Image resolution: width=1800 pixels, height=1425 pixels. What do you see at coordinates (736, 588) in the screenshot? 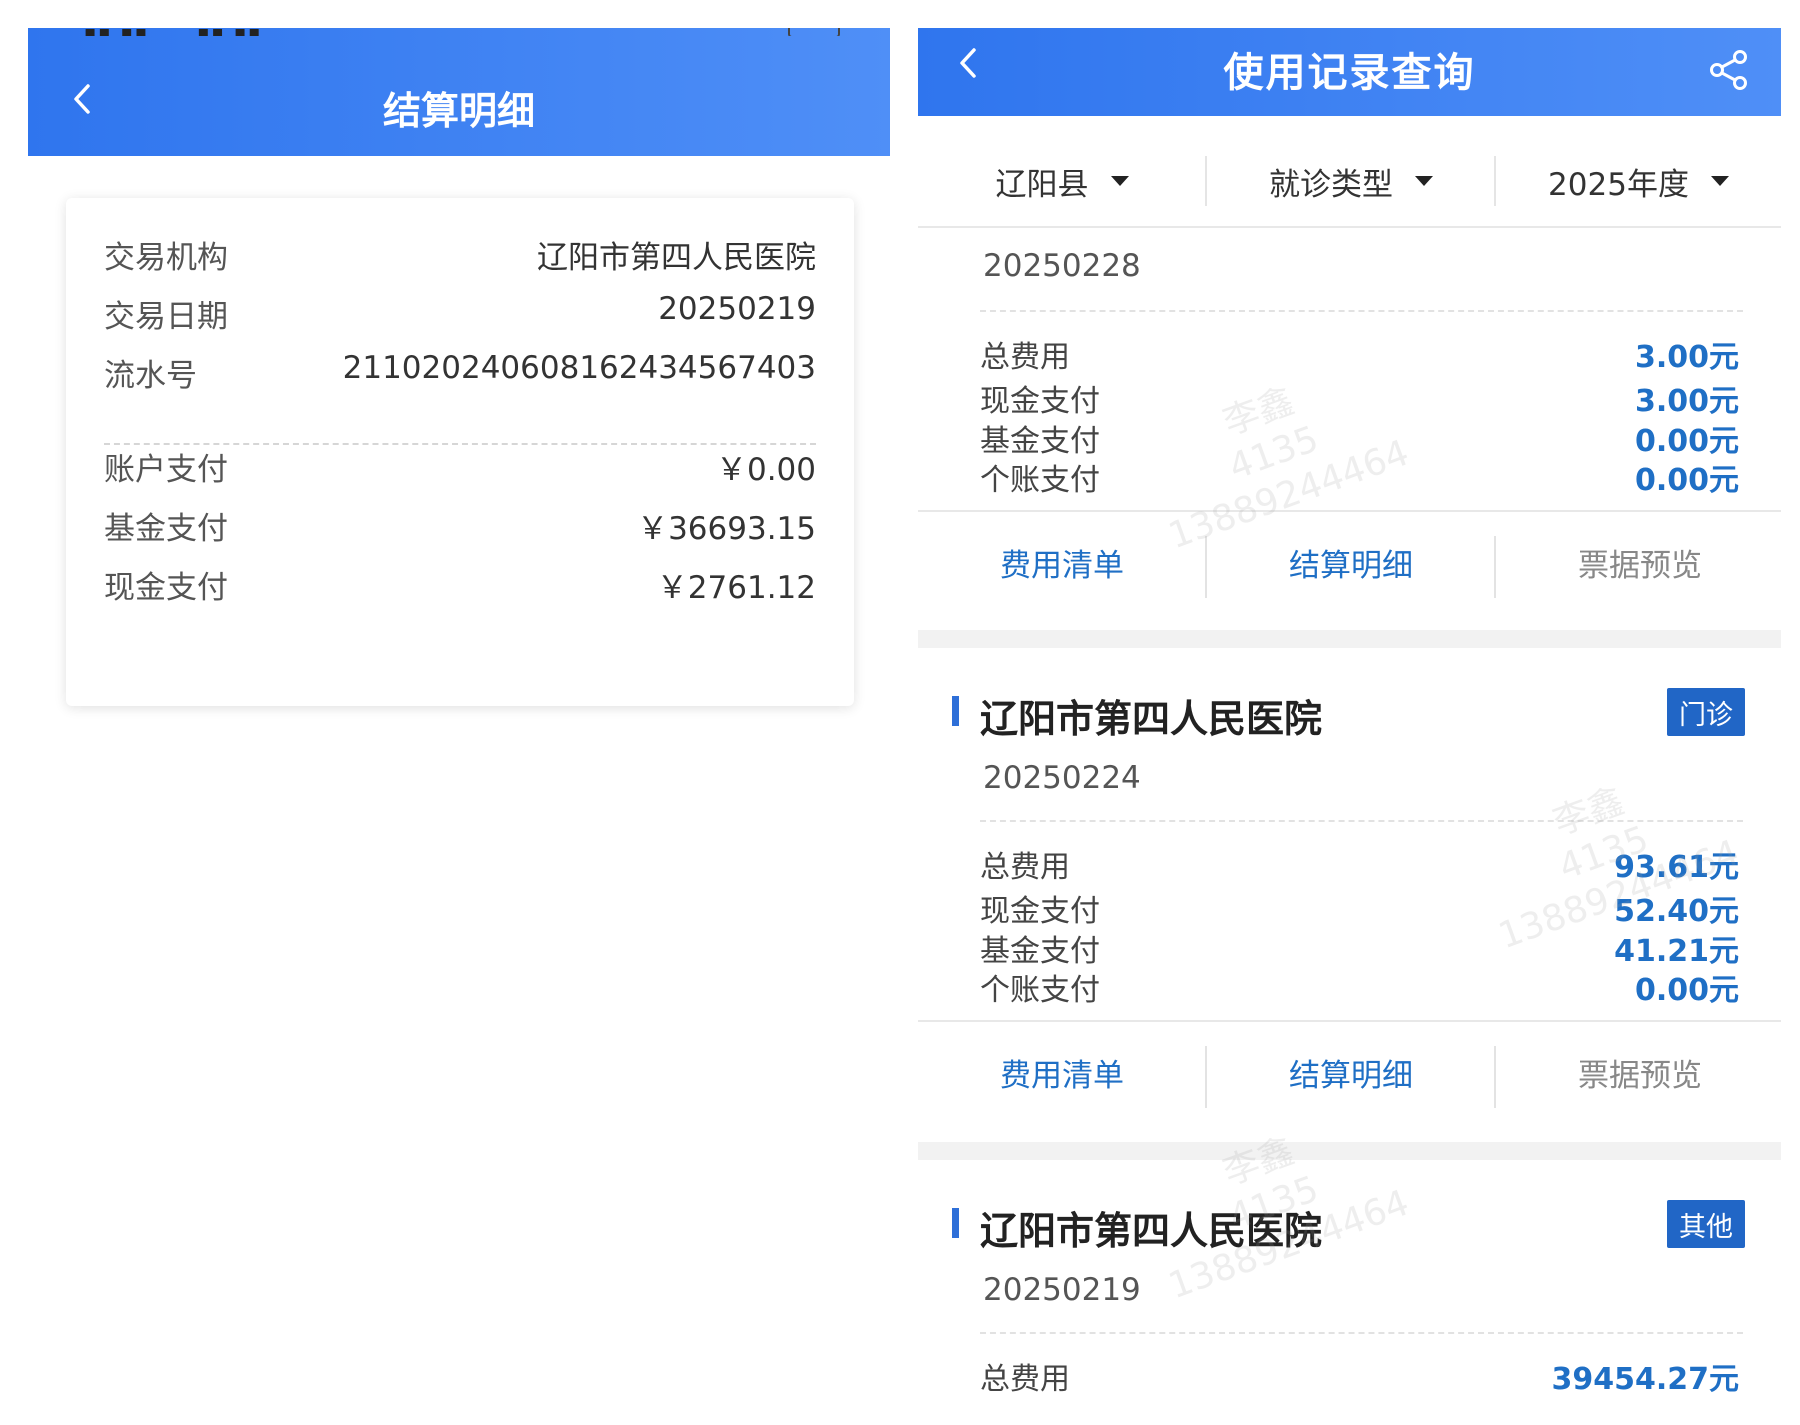
I see `cash-pay-value: ￥2761.12` at bounding box center [736, 588].